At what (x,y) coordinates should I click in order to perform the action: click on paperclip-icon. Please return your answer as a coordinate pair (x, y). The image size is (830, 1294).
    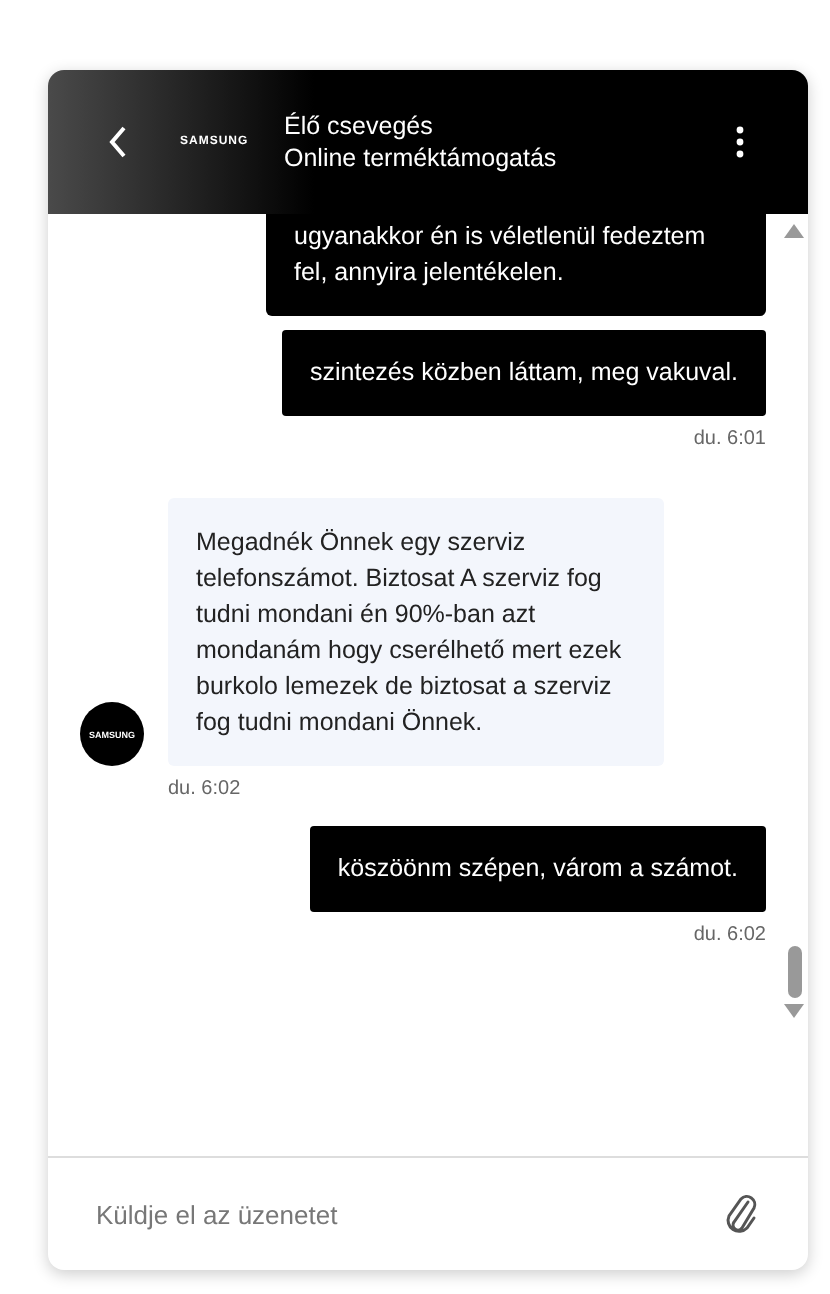
    Looking at the image, I should click on (742, 1214).